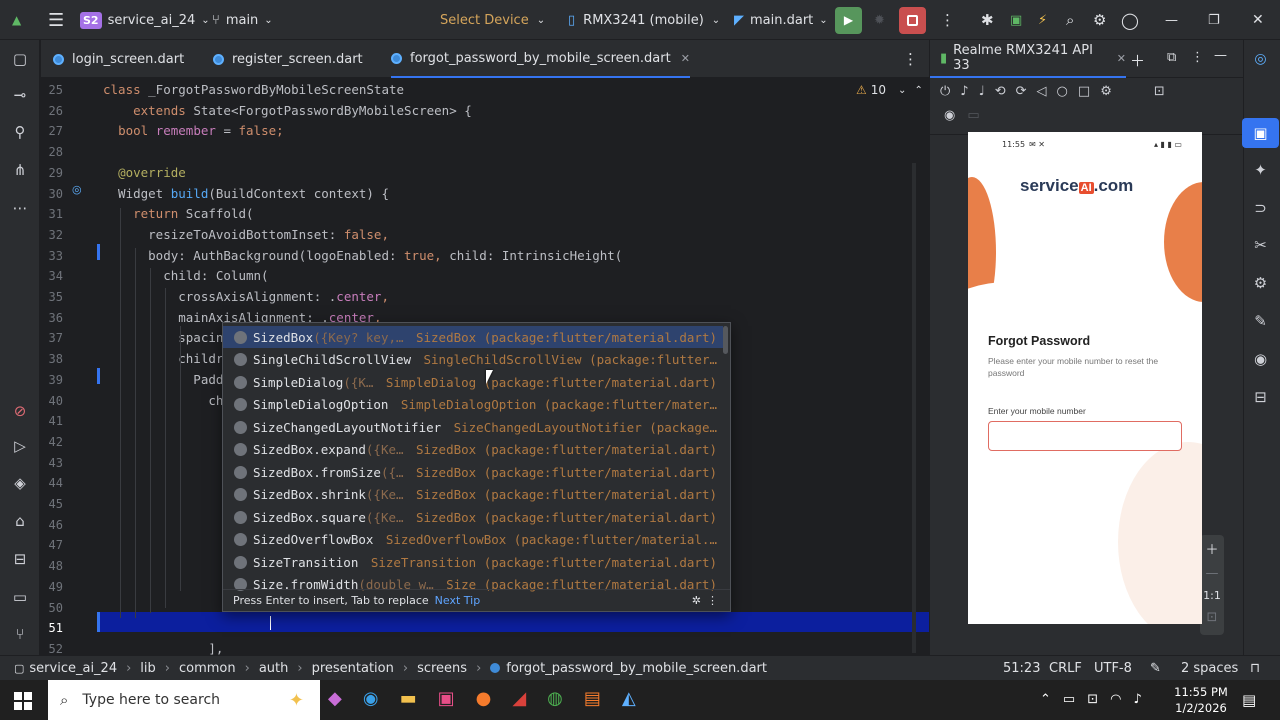 Image resolution: width=1280 pixels, height=720 pixels. I want to click on emulator-tool-icon: ⊟, so click(1260, 397).